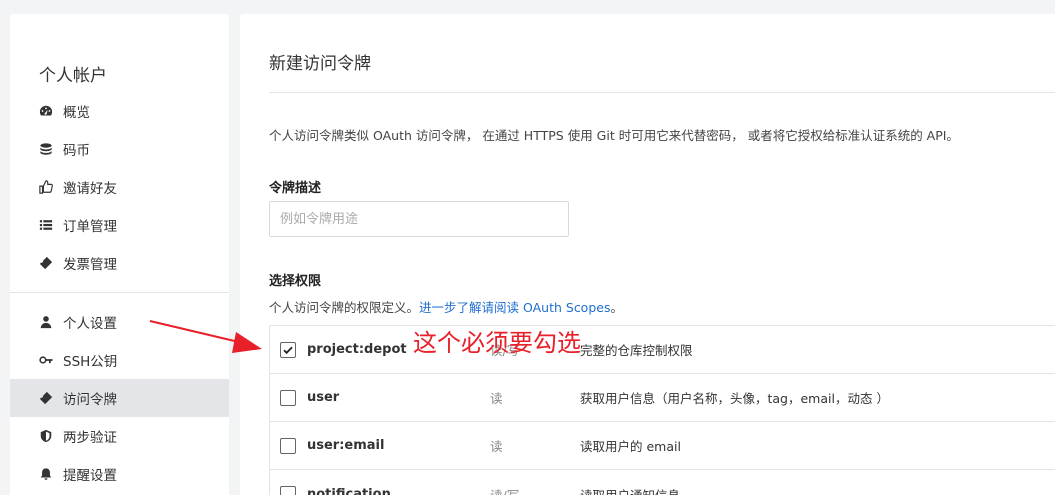 This screenshot has width=1055, height=495. What do you see at coordinates (497, 343) in the screenshot?
I see `annotation-text: 这个必须要勾选` at bounding box center [497, 343].